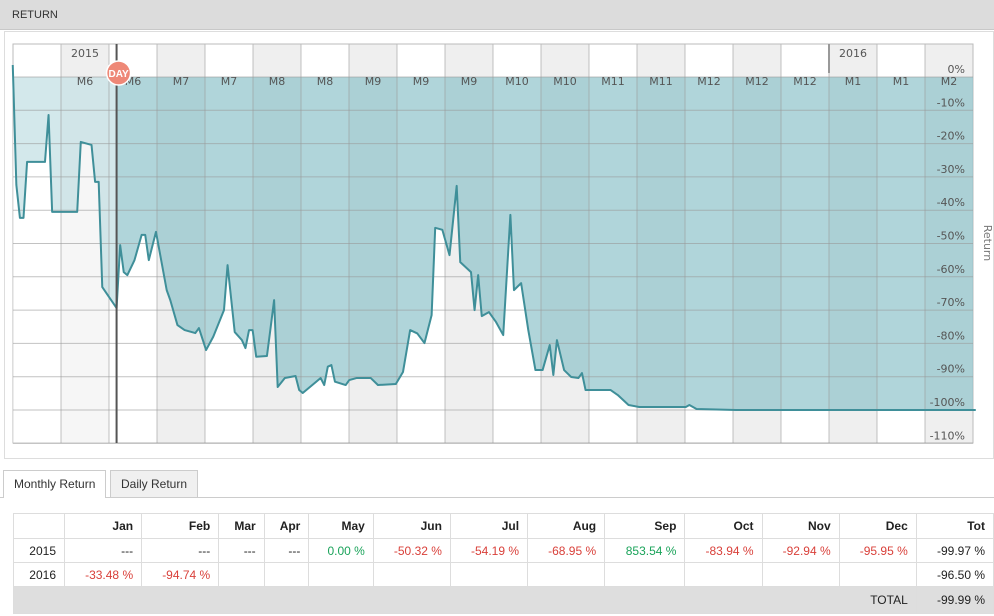  What do you see at coordinates (411, 550) in the screenshot?
I see `return-cell: -50.32 %` at bounding box center [411, 550].